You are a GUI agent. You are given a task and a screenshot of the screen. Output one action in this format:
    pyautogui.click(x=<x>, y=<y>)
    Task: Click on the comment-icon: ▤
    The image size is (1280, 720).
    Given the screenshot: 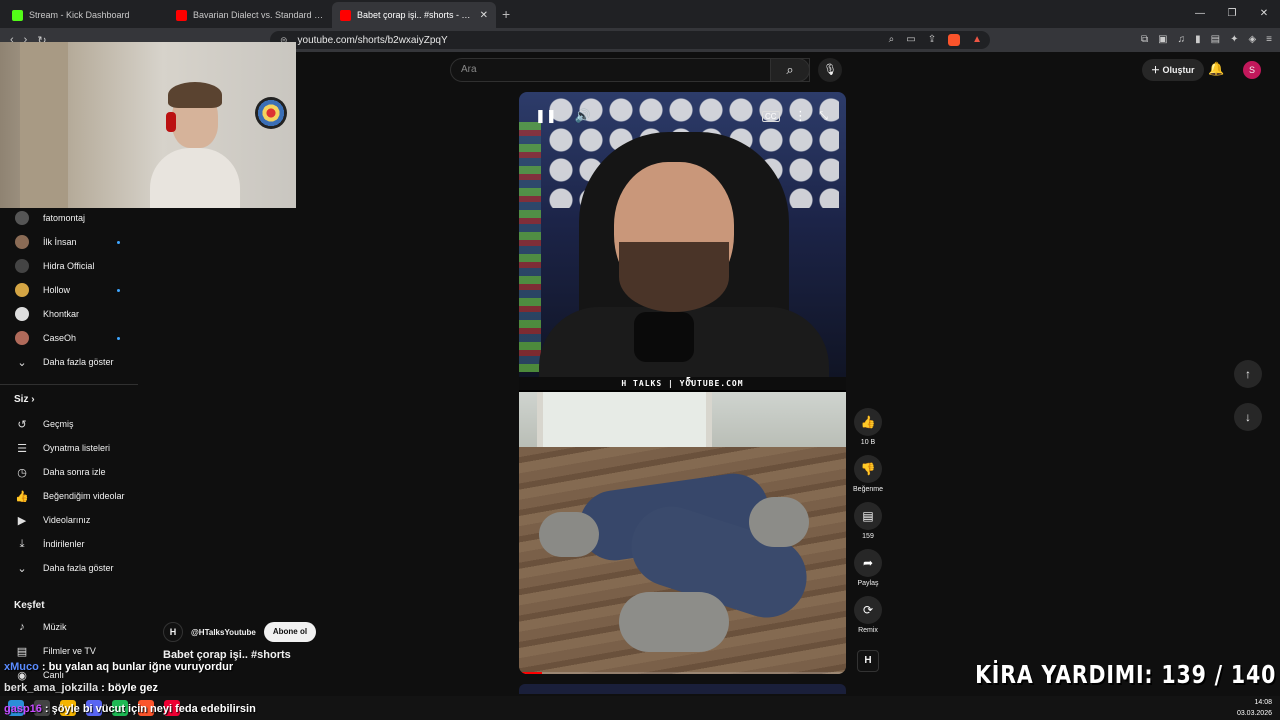 What is the action you would take?
    pyautogui.click(x=868, y=516)
    